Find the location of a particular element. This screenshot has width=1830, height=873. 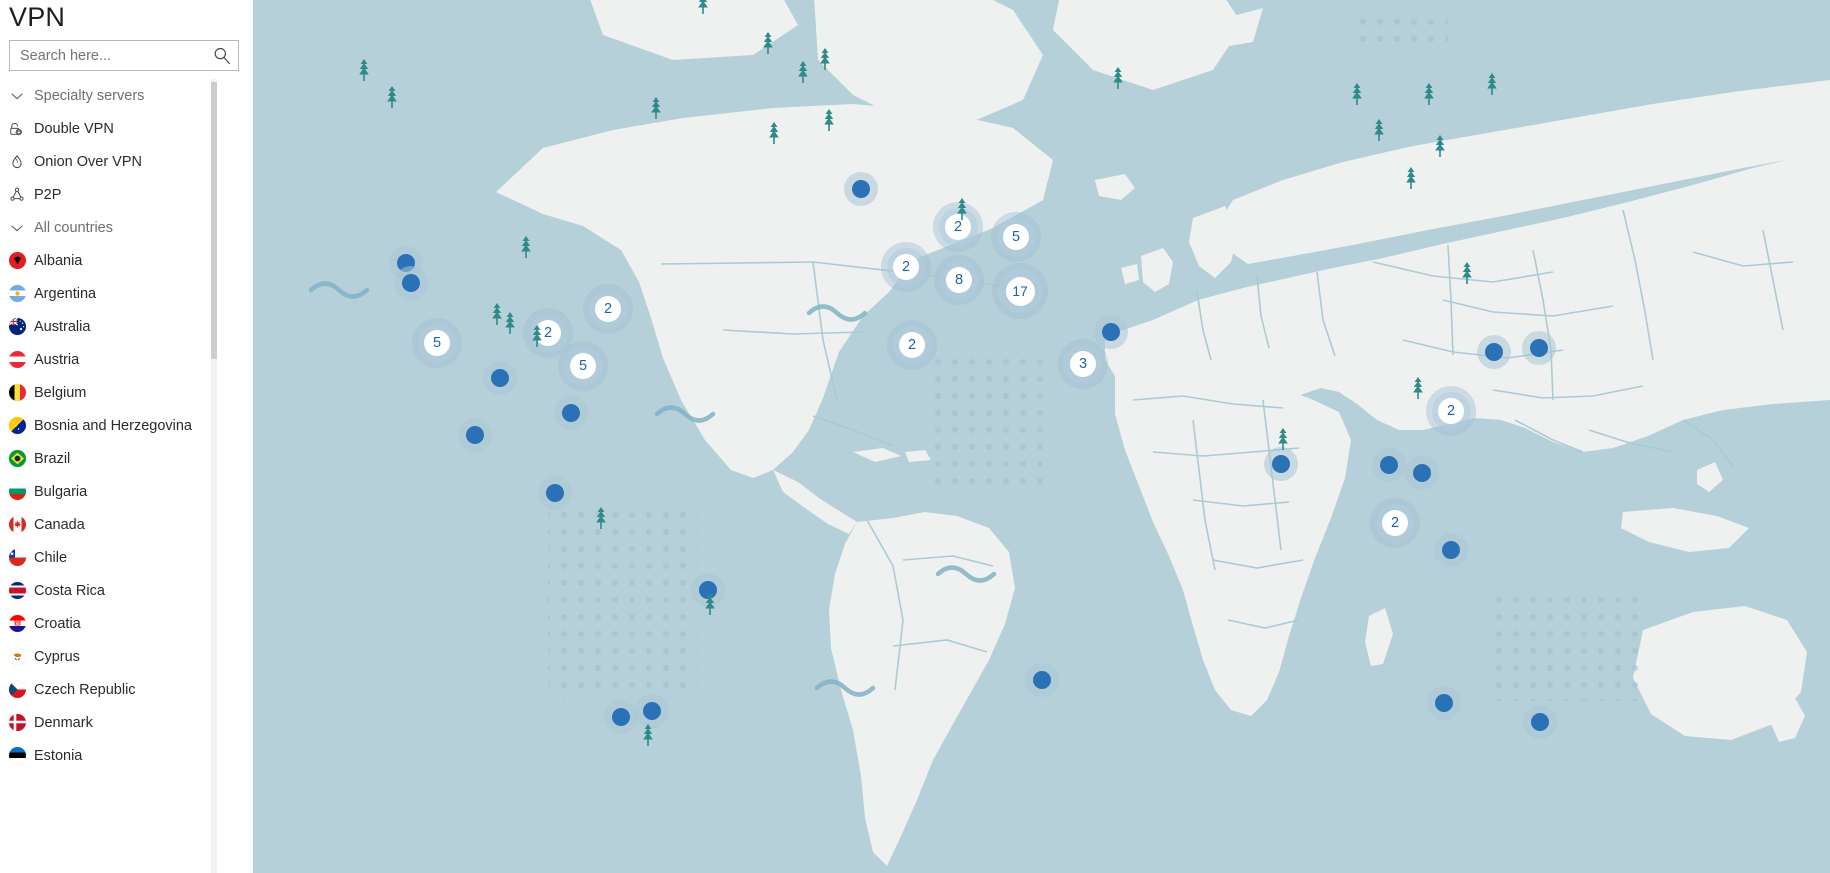

flag-costa-rica-icon is located at coordinates (17, 591).